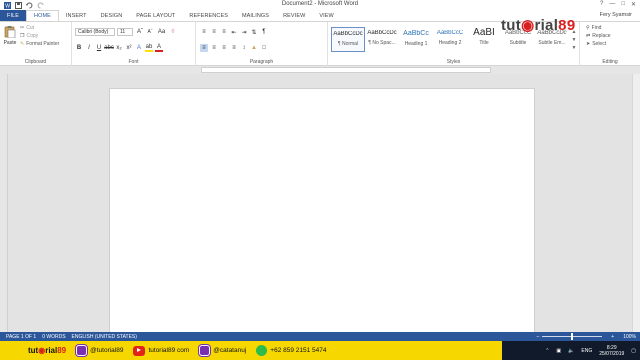  I want to click on style-heading-2: AaBbCcC Heading 2, so click(450, 39).